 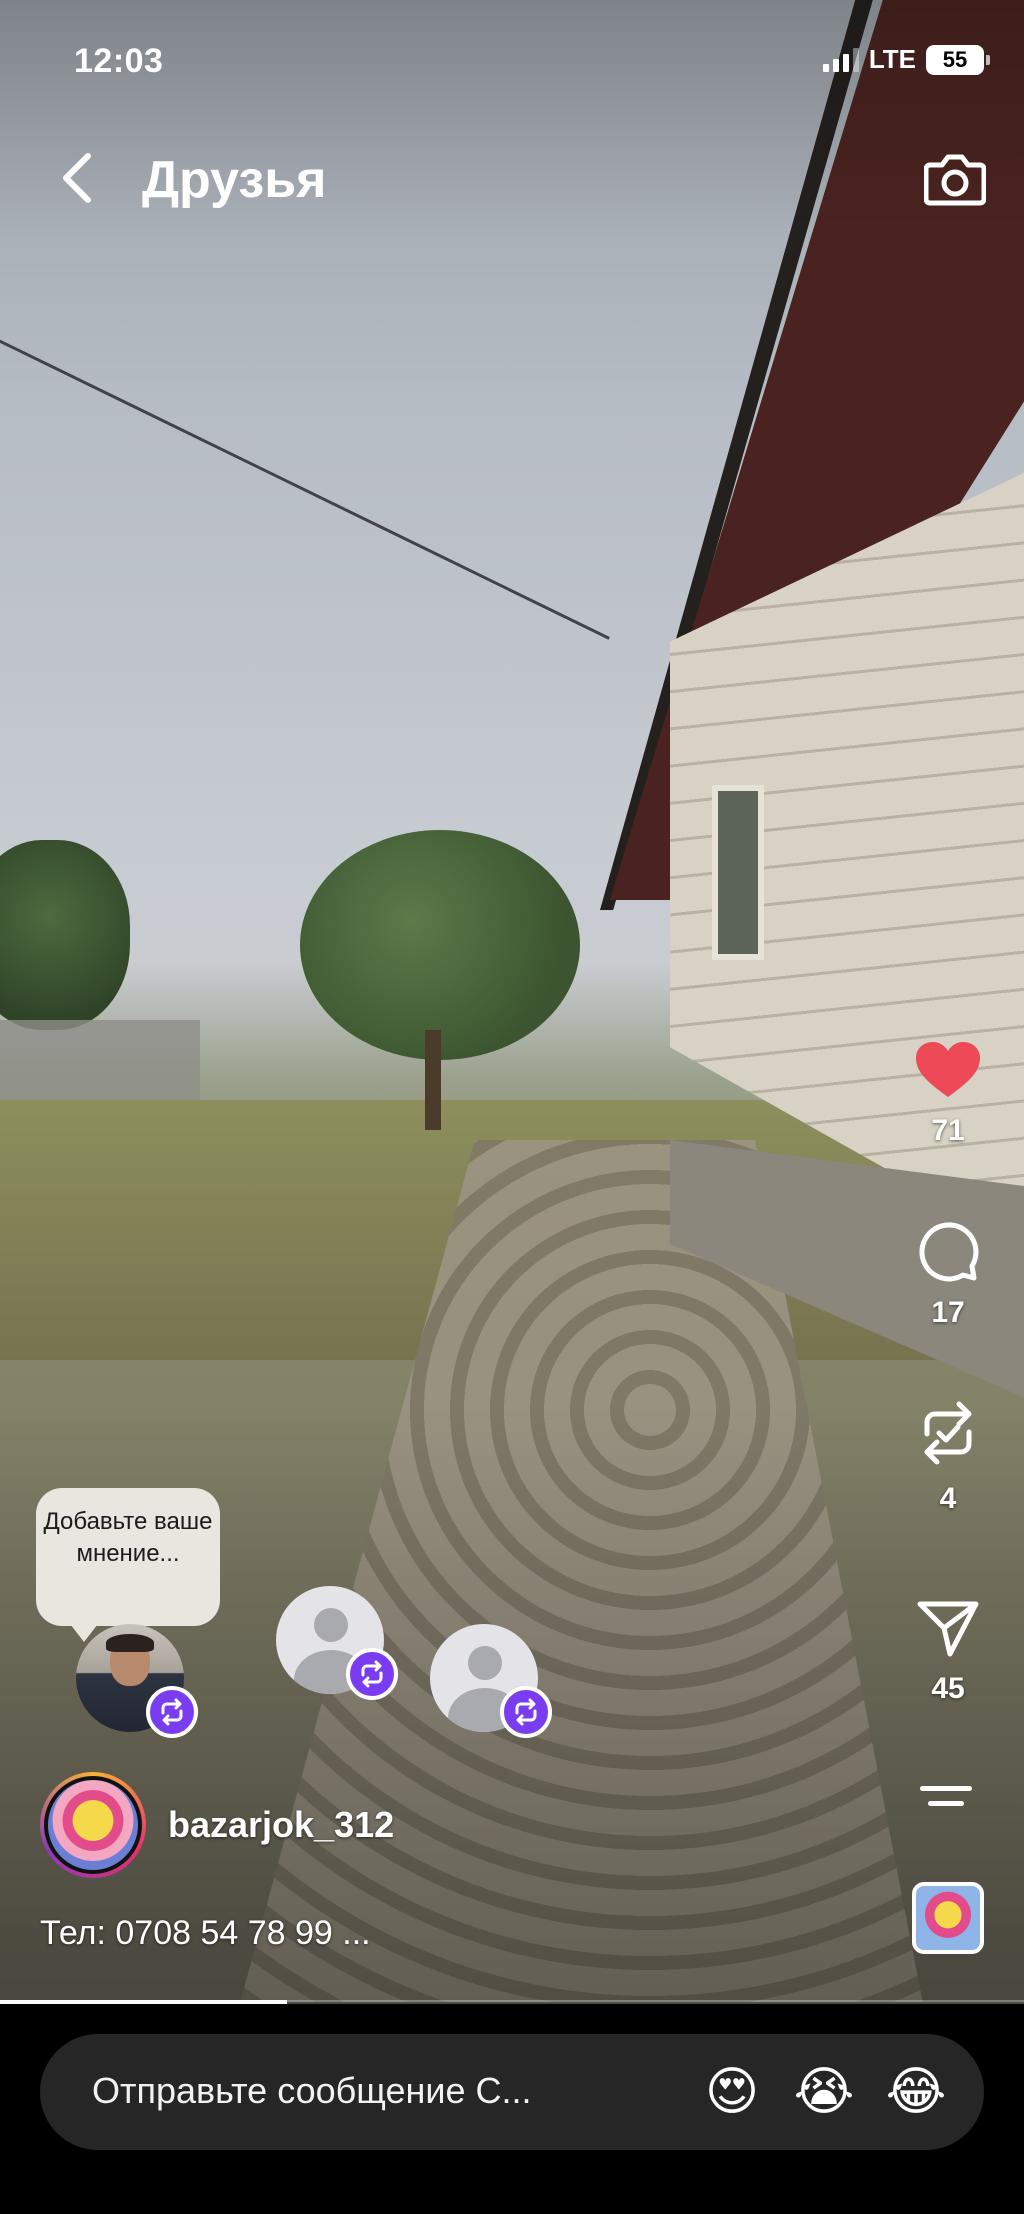 I want to click on chevron-left-icon, so click(x=77, y=178).